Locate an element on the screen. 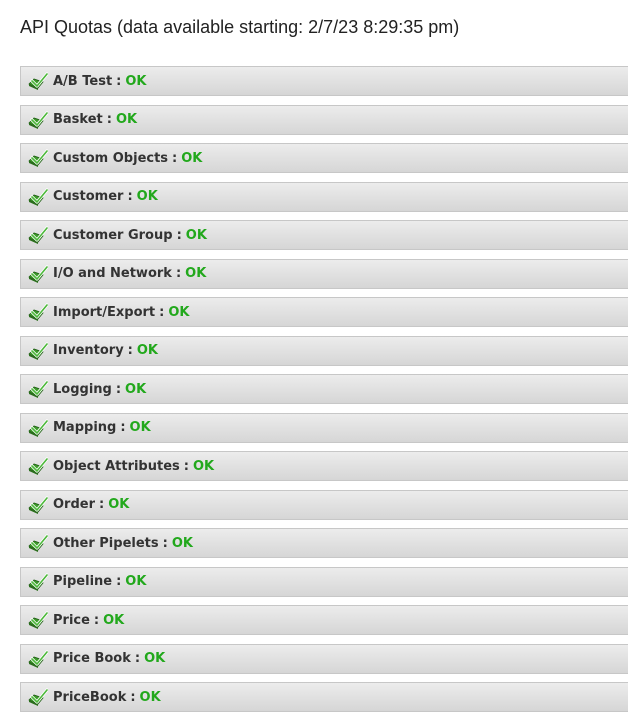 The width and height of the screenshot is (628, 721). quota-name: Price is located at coordinates (71, 620).